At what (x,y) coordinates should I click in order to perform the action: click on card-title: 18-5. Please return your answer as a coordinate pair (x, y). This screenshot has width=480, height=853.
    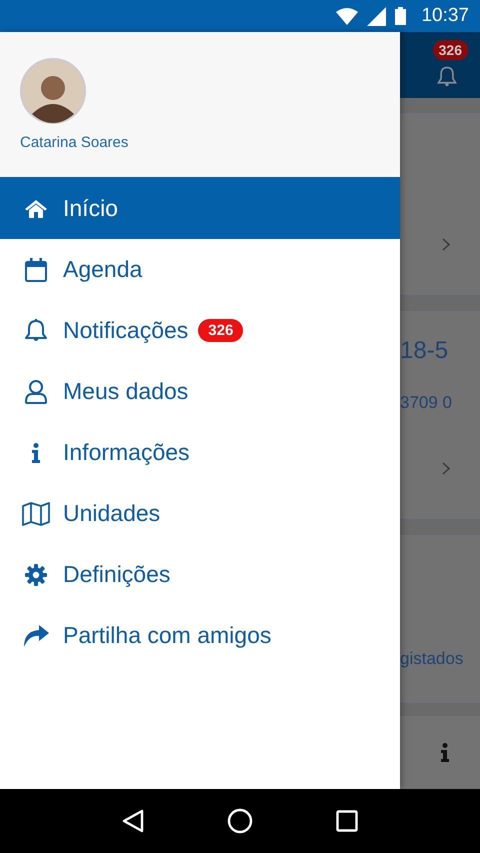
    Looking at the image, I should click on (425, 351).